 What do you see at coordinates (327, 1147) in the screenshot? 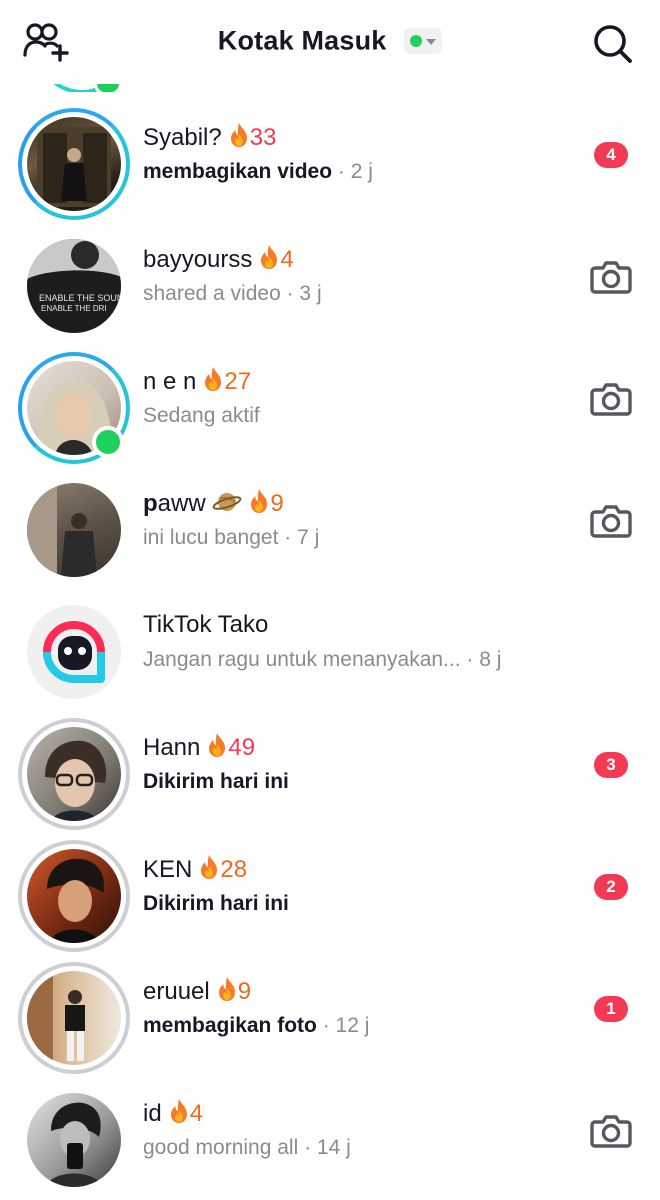
I see `chat-time: · 14 j` at bounding box center [327, 1147].